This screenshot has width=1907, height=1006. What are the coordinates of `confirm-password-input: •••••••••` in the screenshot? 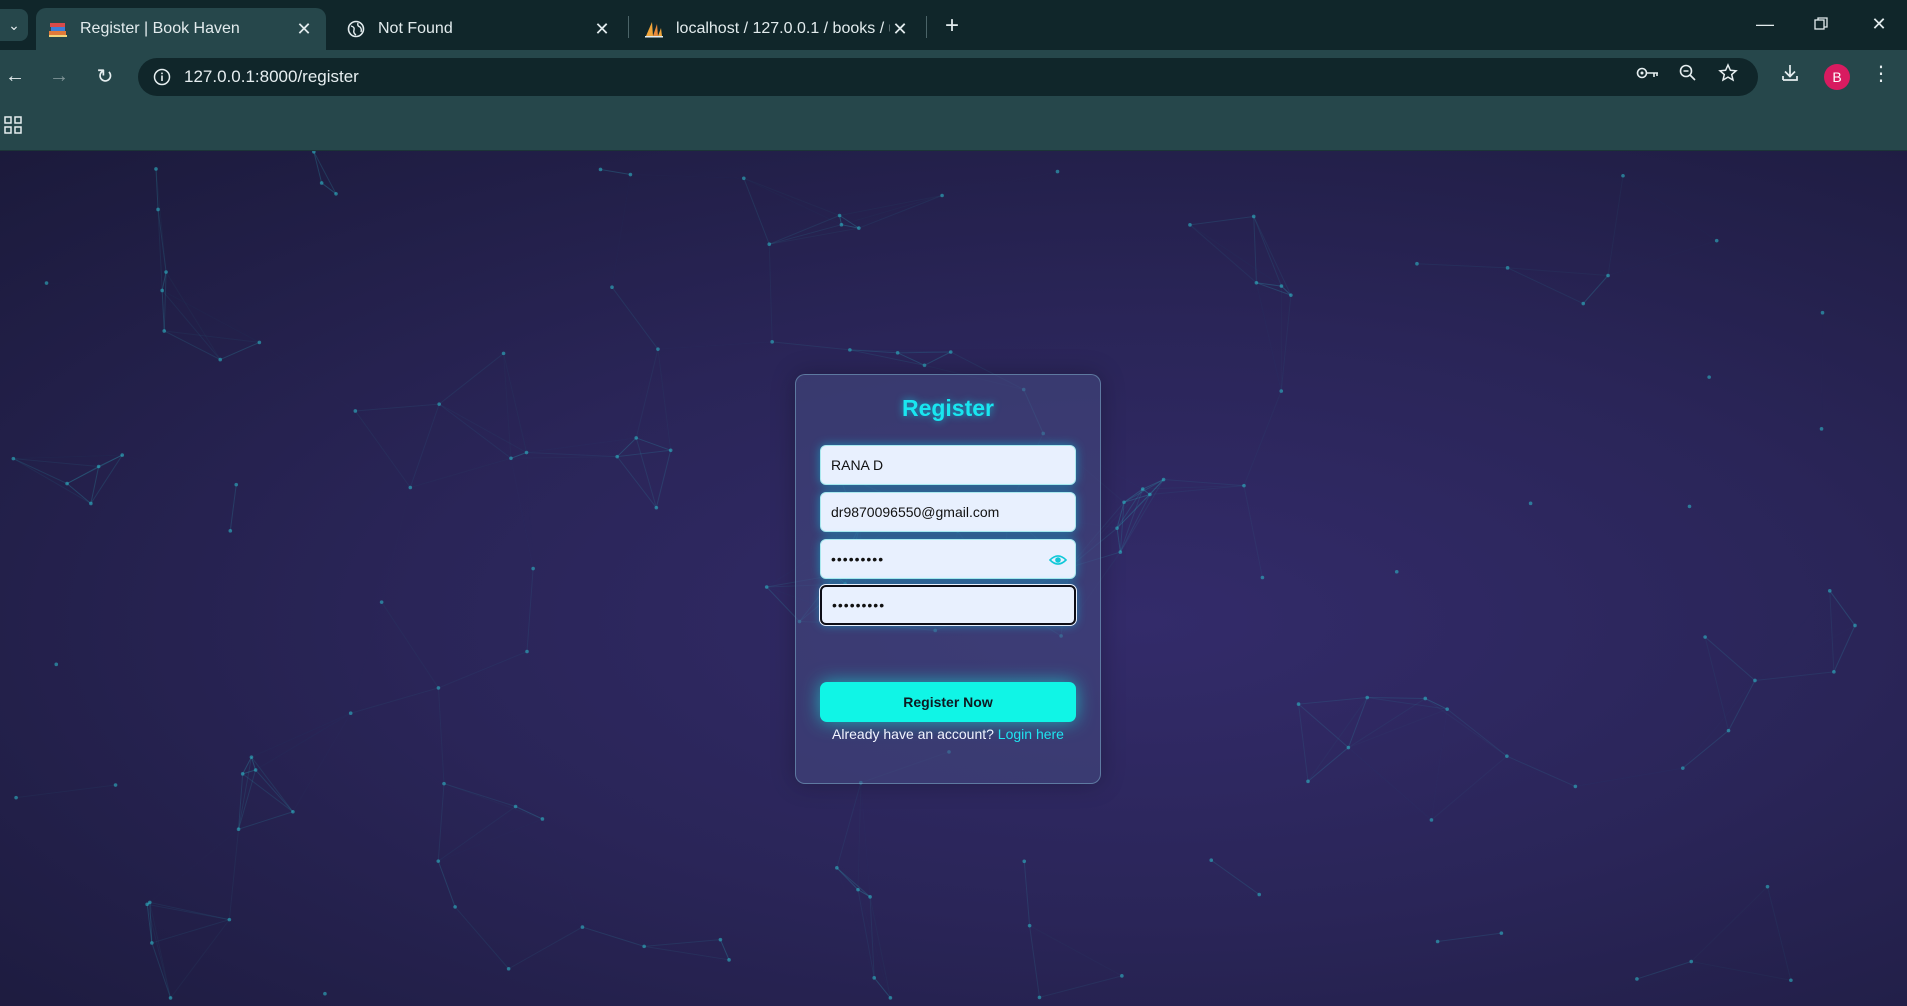 It's located at (948, 605).